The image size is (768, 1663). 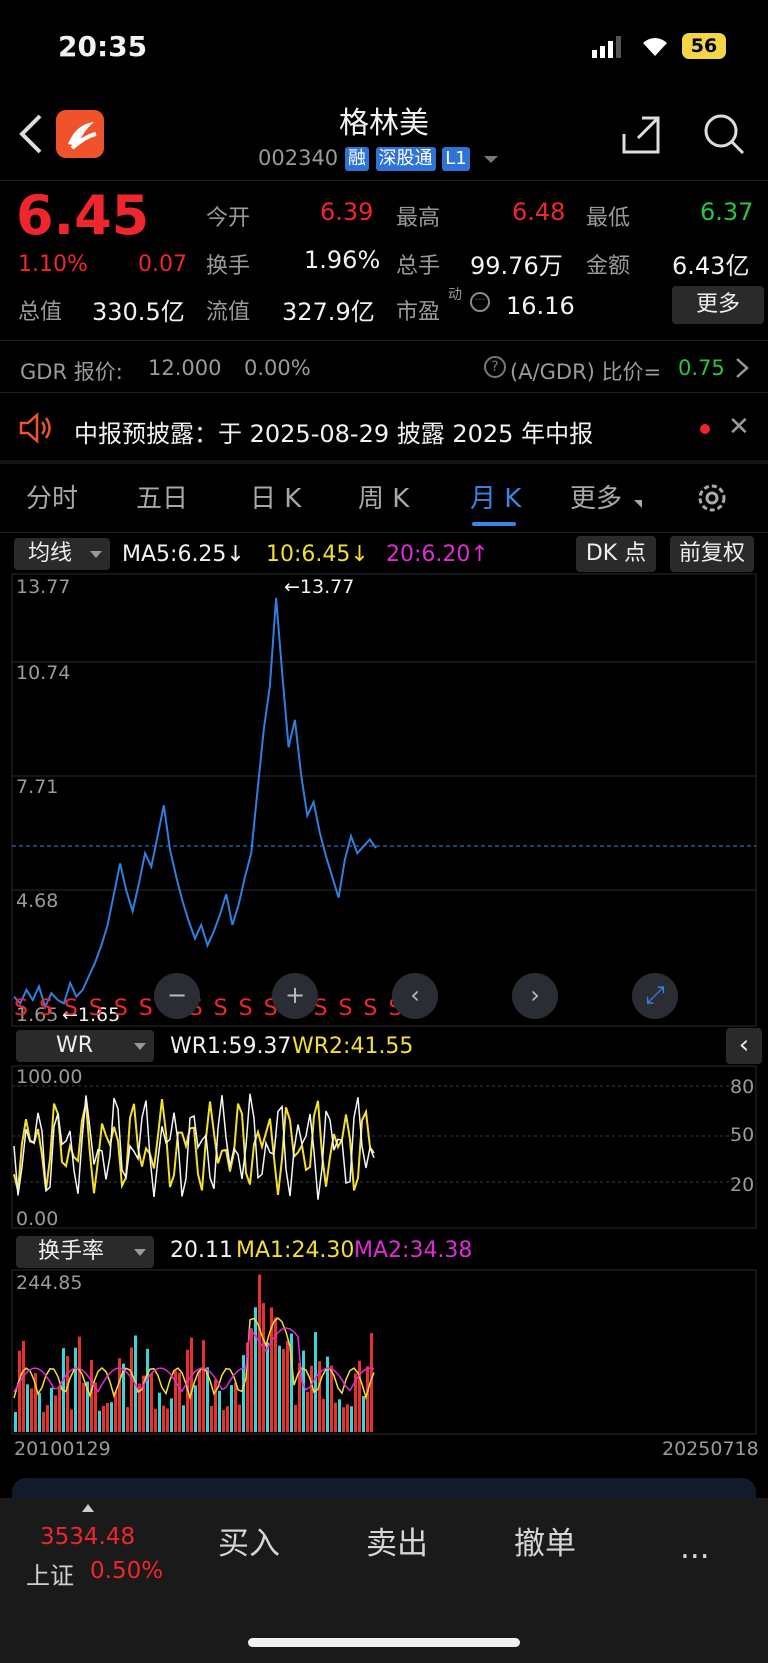 I want to click on y-tick-2: 10.74, so click(x=43, y=673).